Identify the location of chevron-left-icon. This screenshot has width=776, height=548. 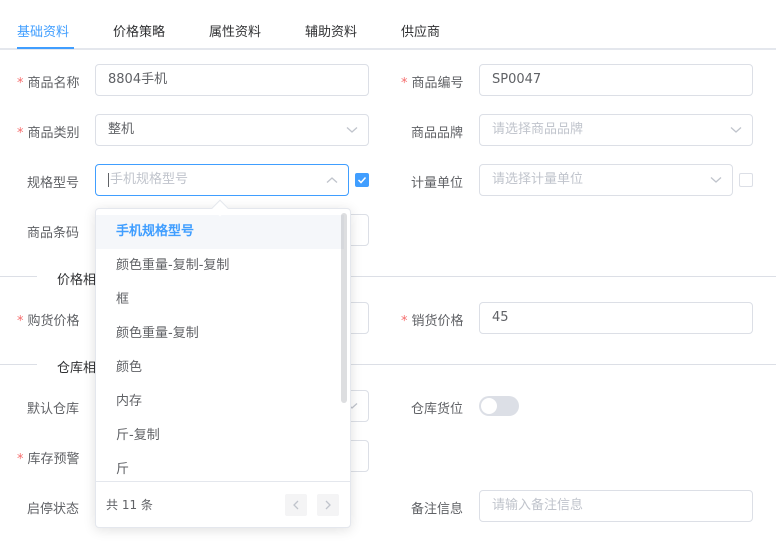
(296, 505).